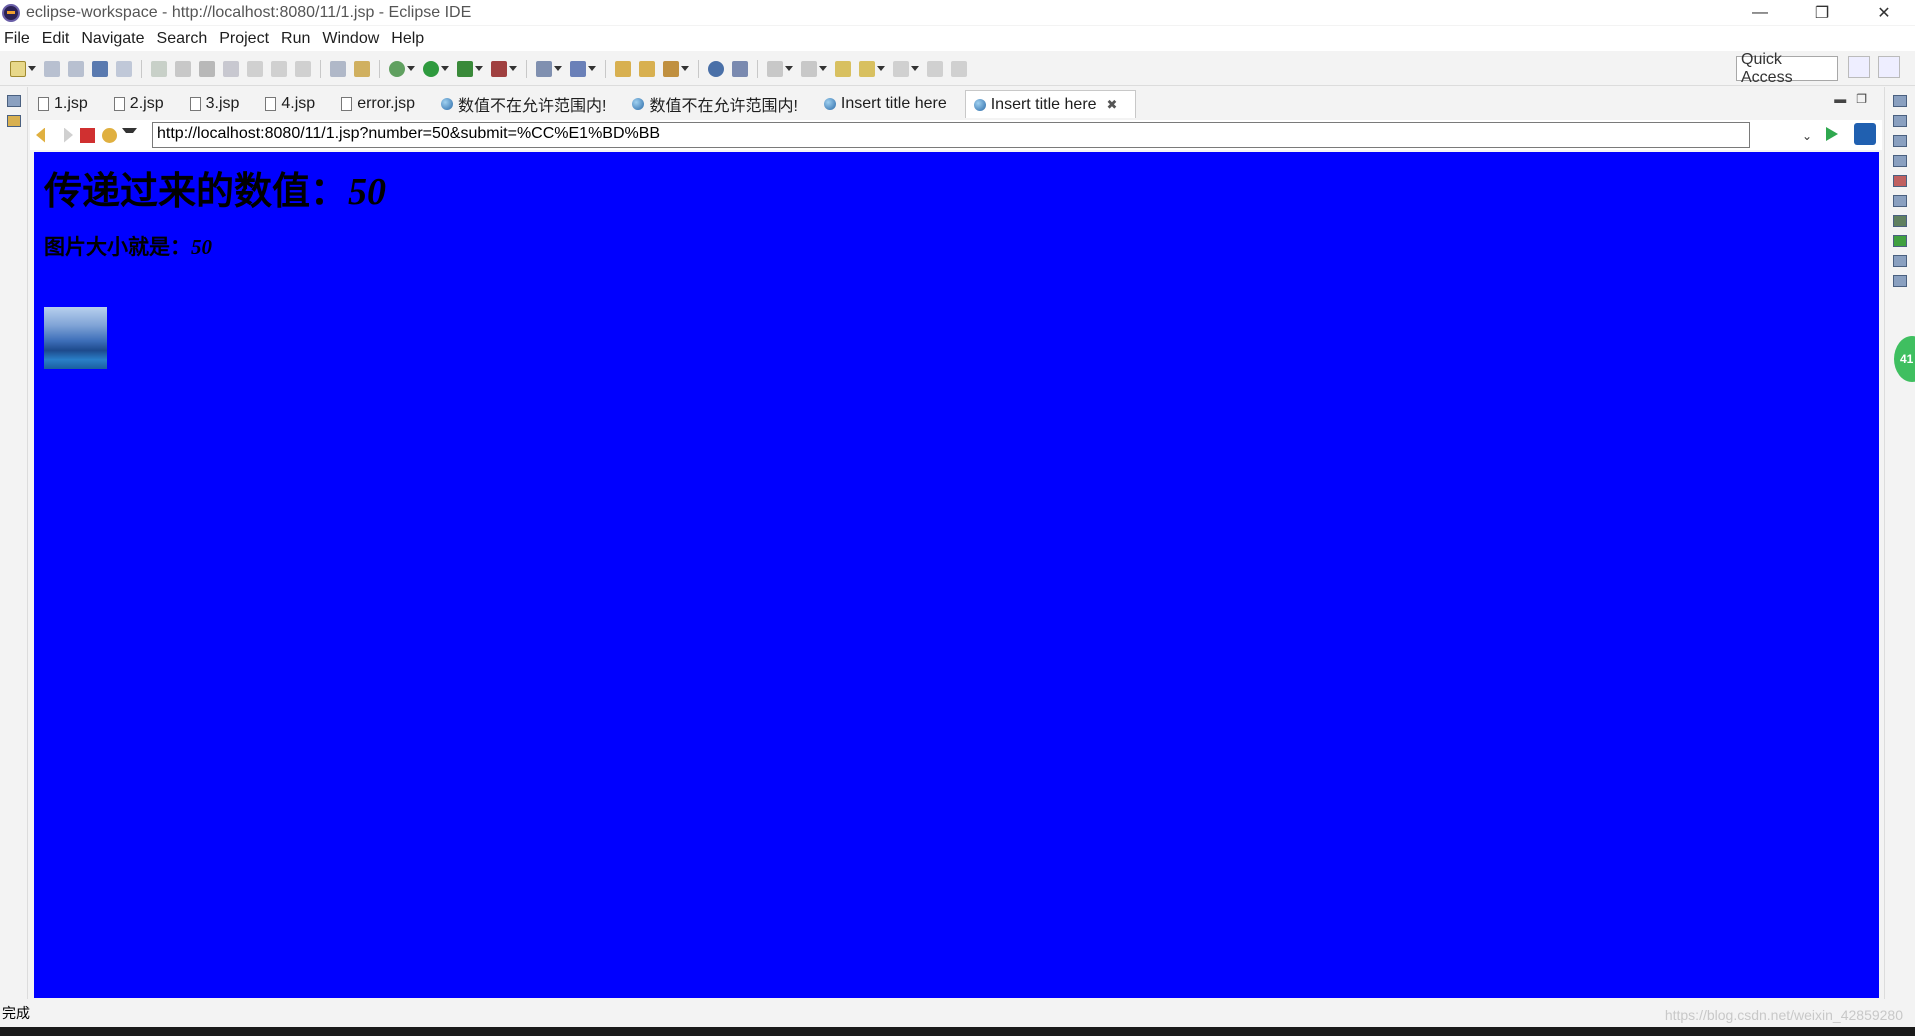 This screenshot has height=1036, width=1915. Describe the element at coordinates (1865, 134) in the screenshot. I see `open-external-browser-icon` at that location.